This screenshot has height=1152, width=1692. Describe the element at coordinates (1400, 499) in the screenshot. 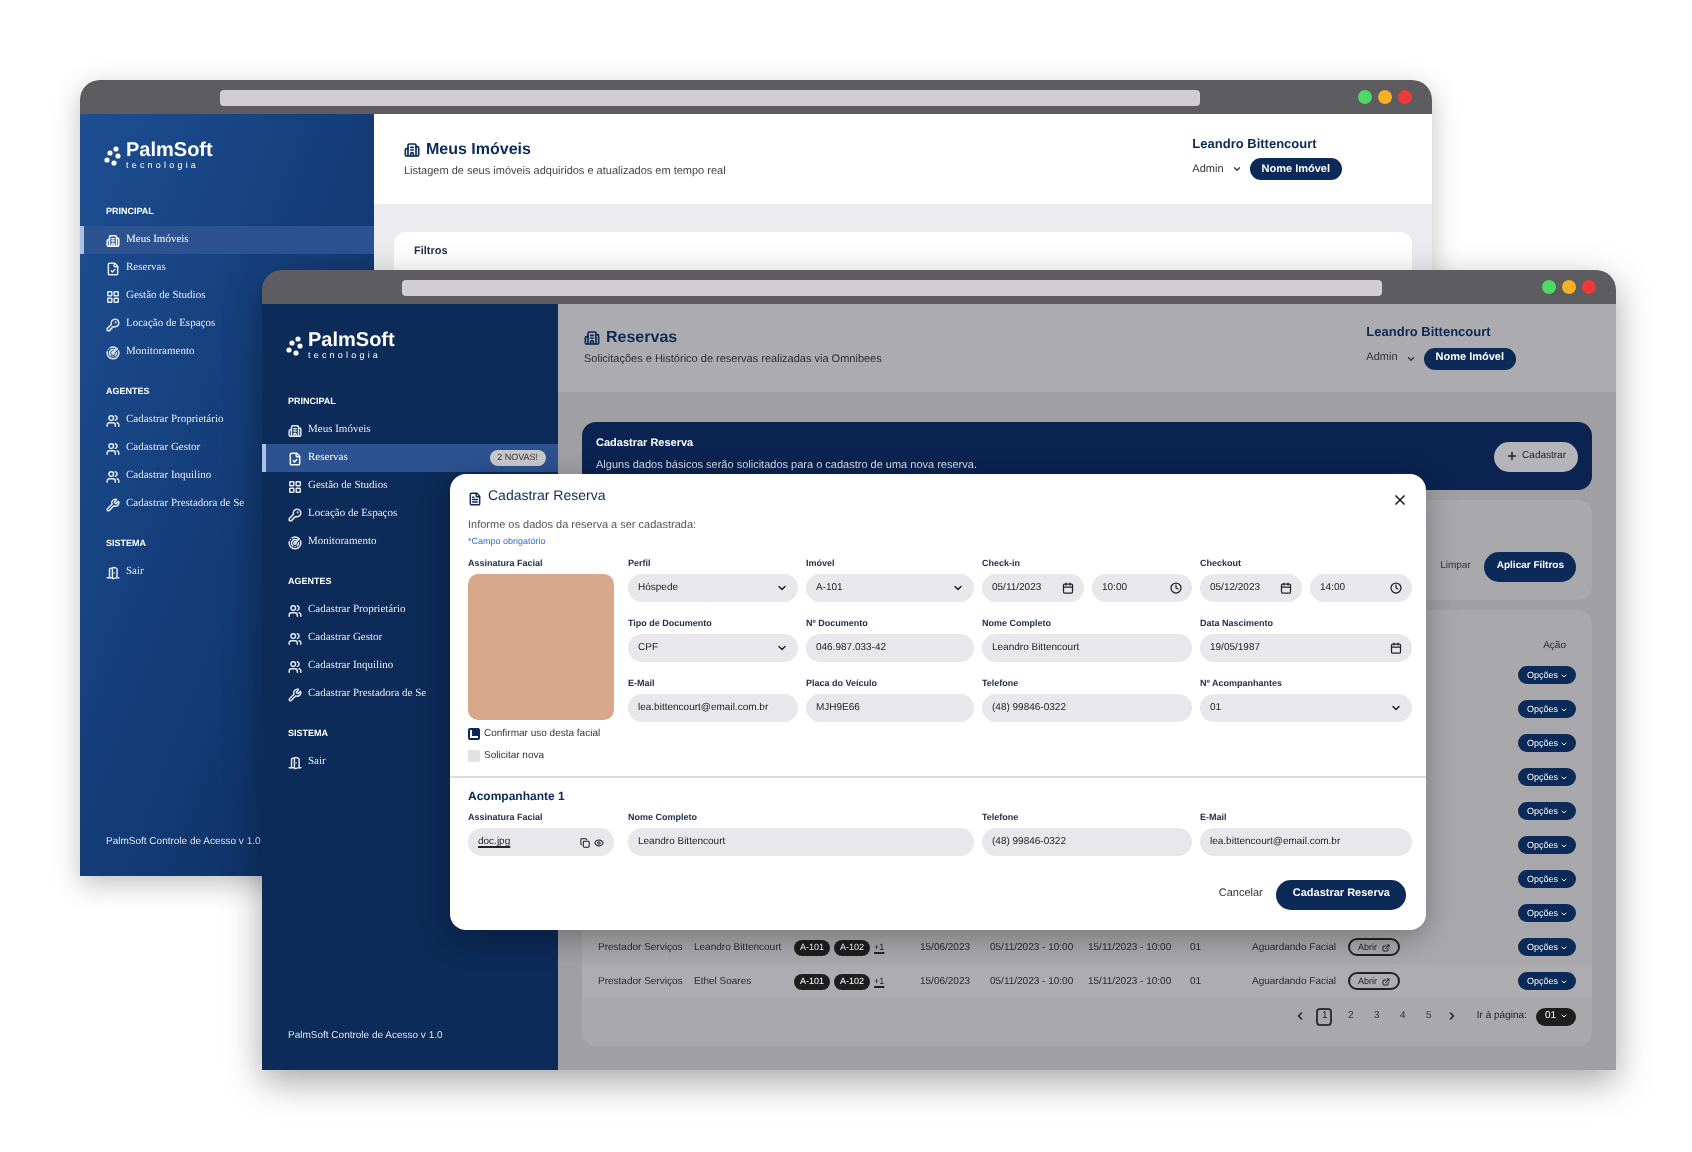

I see `close-icon` at that location.